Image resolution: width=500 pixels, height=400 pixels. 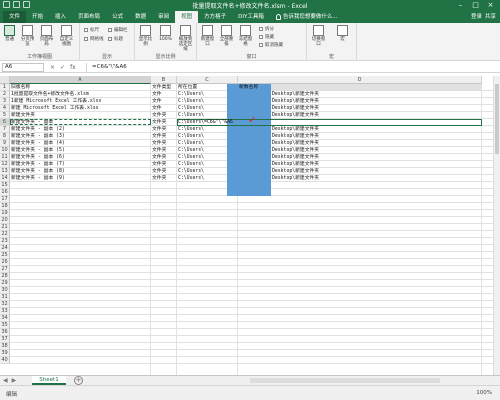 I want to click on table-cell: 新建文件夹 - 副本 (2), so click(x=80, y=129).